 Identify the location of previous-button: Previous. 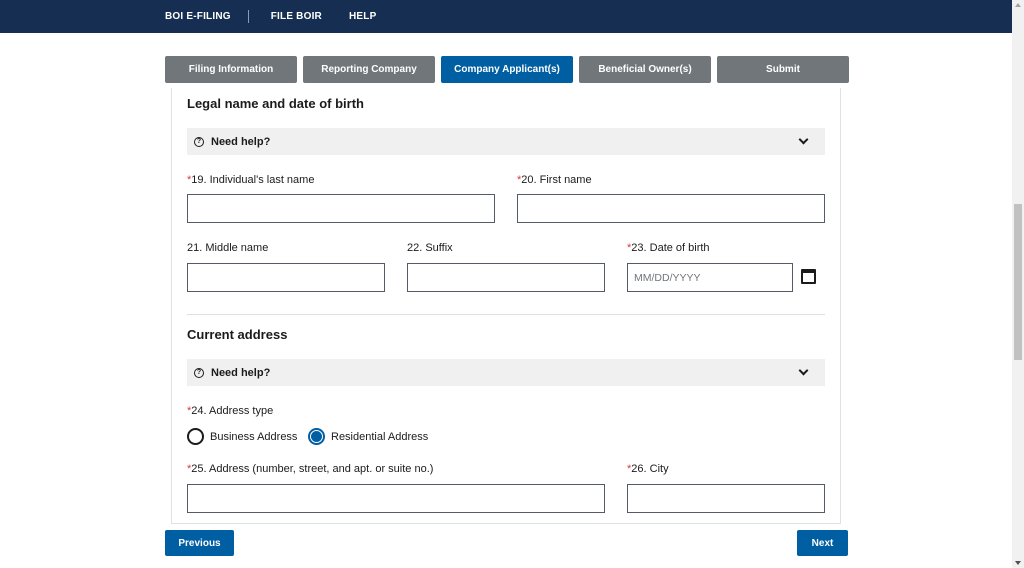
(199, 543).